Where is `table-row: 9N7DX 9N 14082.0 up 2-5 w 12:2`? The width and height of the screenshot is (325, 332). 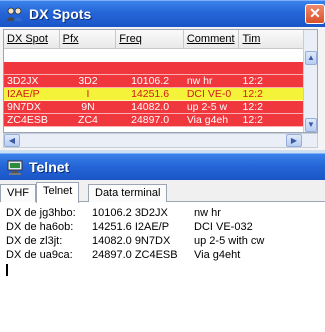 table-row: 9N7DX 9N 14082.0 up 2-5 w 12:2 is located at coordinates (160, 107).